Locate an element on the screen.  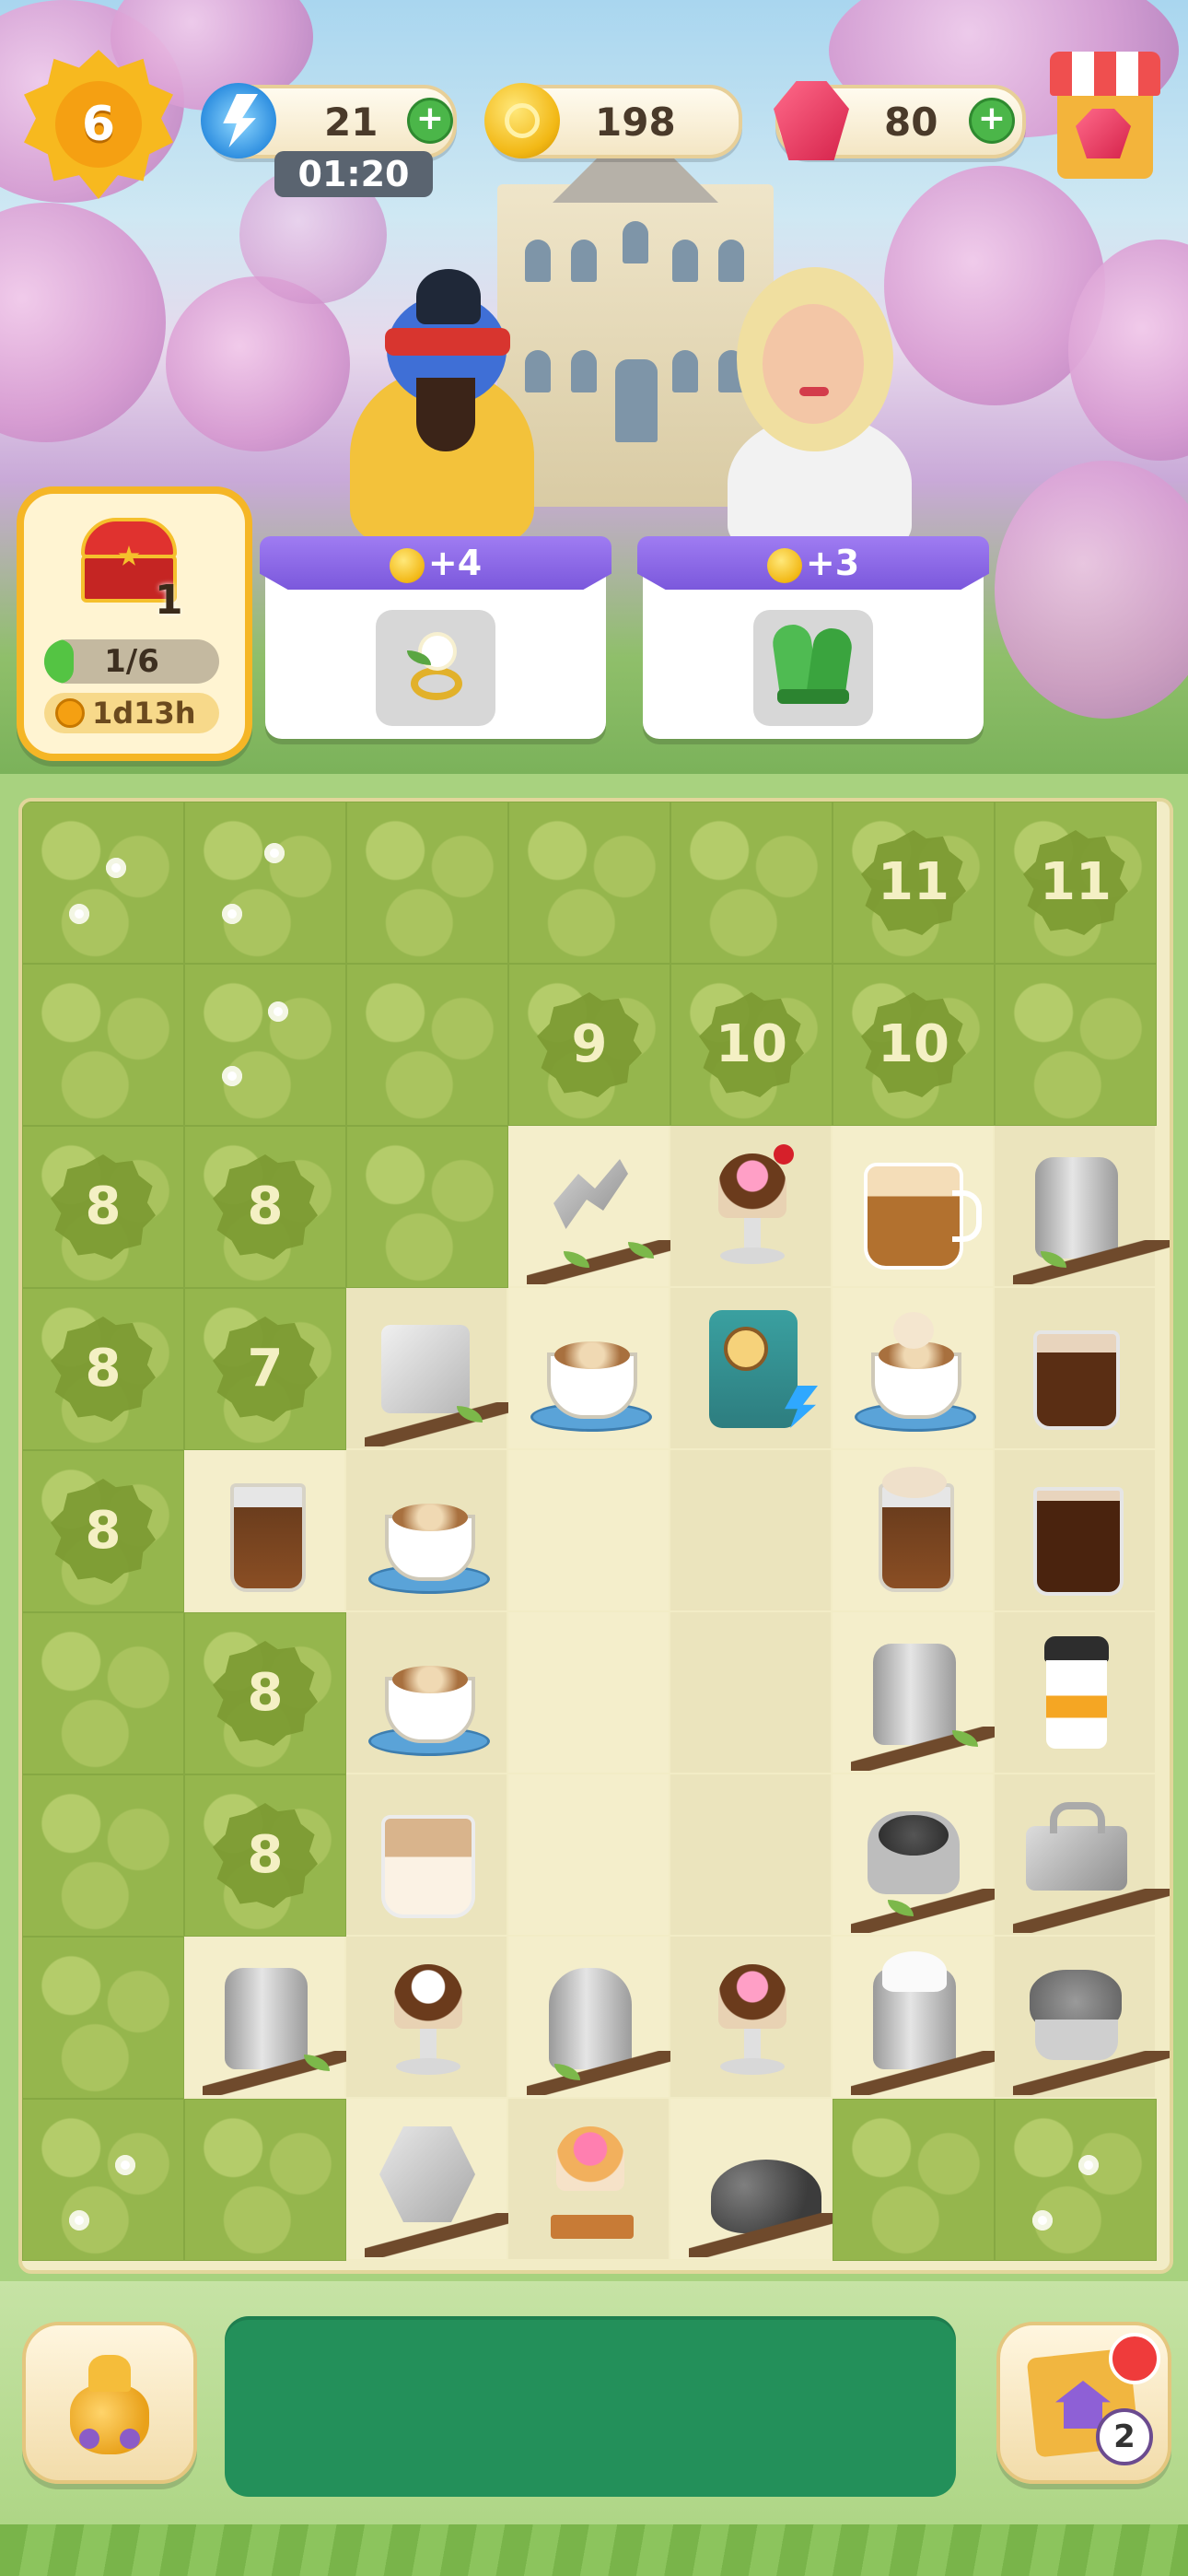
iced-coffee-item is located at coordinates (264, 1529).